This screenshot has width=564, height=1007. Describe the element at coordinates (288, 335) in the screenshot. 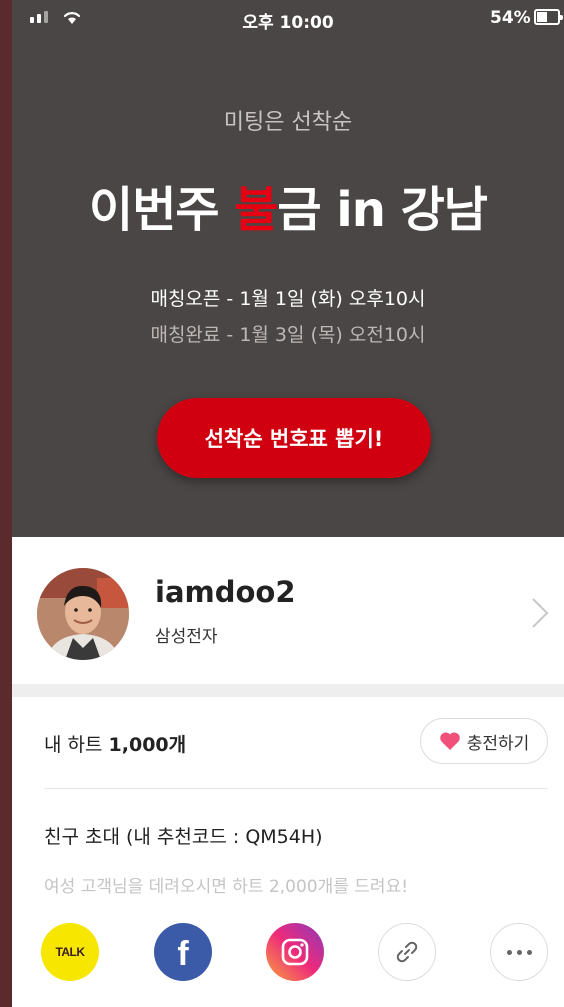

I see `match-close-time: 매칭완료 - 1월 3일 (목) 오전10시` at that location.